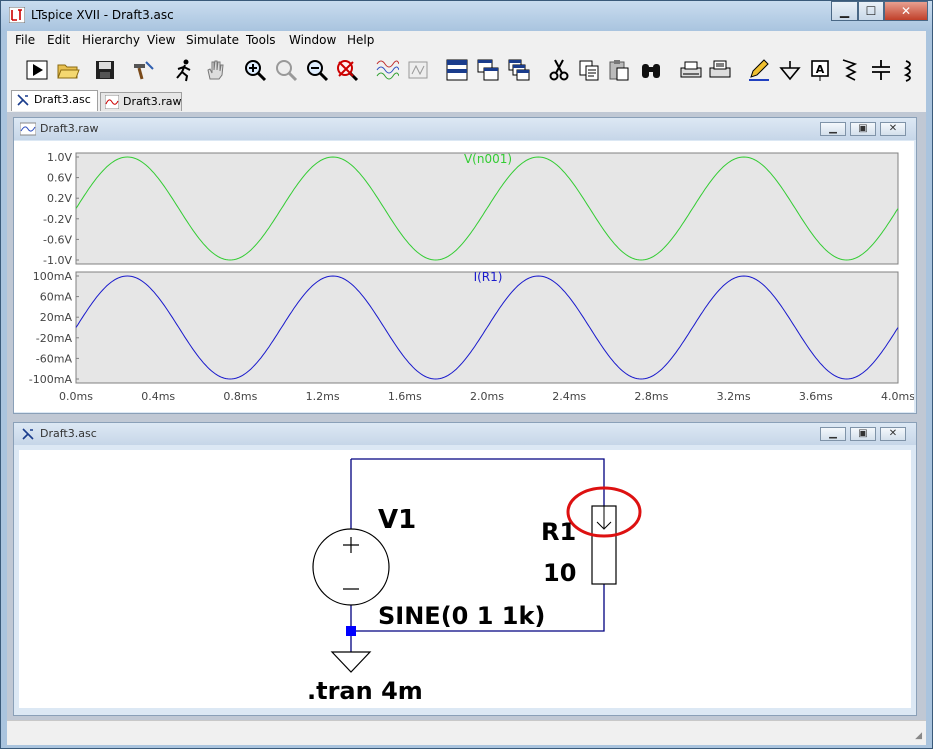 The height and width of the screenshot is (749, 933). I want to click on tab-label: Draft3.asc, so click(62, 99).